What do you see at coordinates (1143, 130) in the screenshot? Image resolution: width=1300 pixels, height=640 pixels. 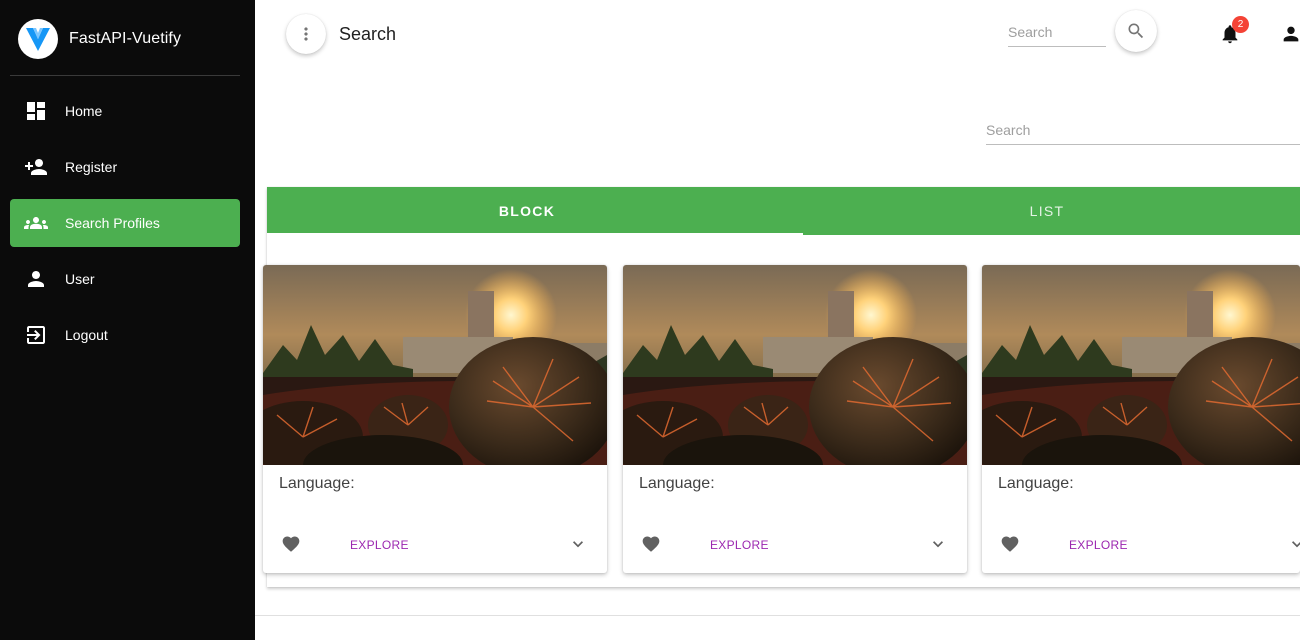 I see `profile-search-input` at bounding box center [1143, 130].